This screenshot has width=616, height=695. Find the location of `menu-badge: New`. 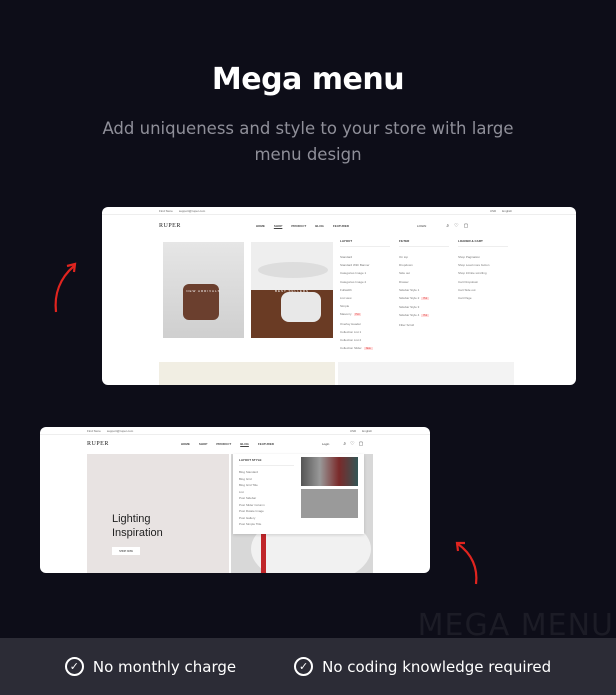

menu-badge: New is located at coordinates (368, 349).